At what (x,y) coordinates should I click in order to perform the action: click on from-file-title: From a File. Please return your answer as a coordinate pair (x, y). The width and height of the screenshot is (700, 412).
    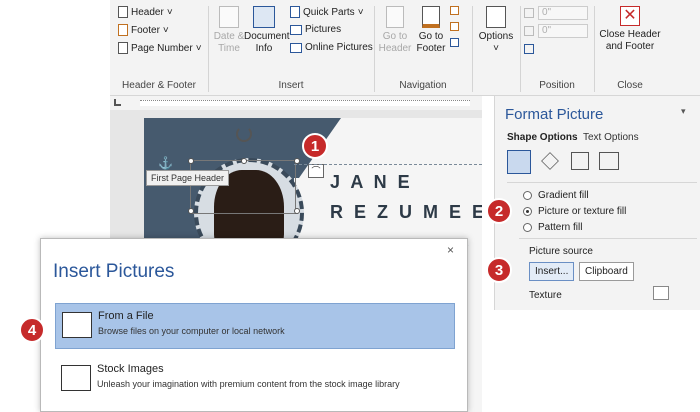
    Looking at the image, I should click on (126, 316).